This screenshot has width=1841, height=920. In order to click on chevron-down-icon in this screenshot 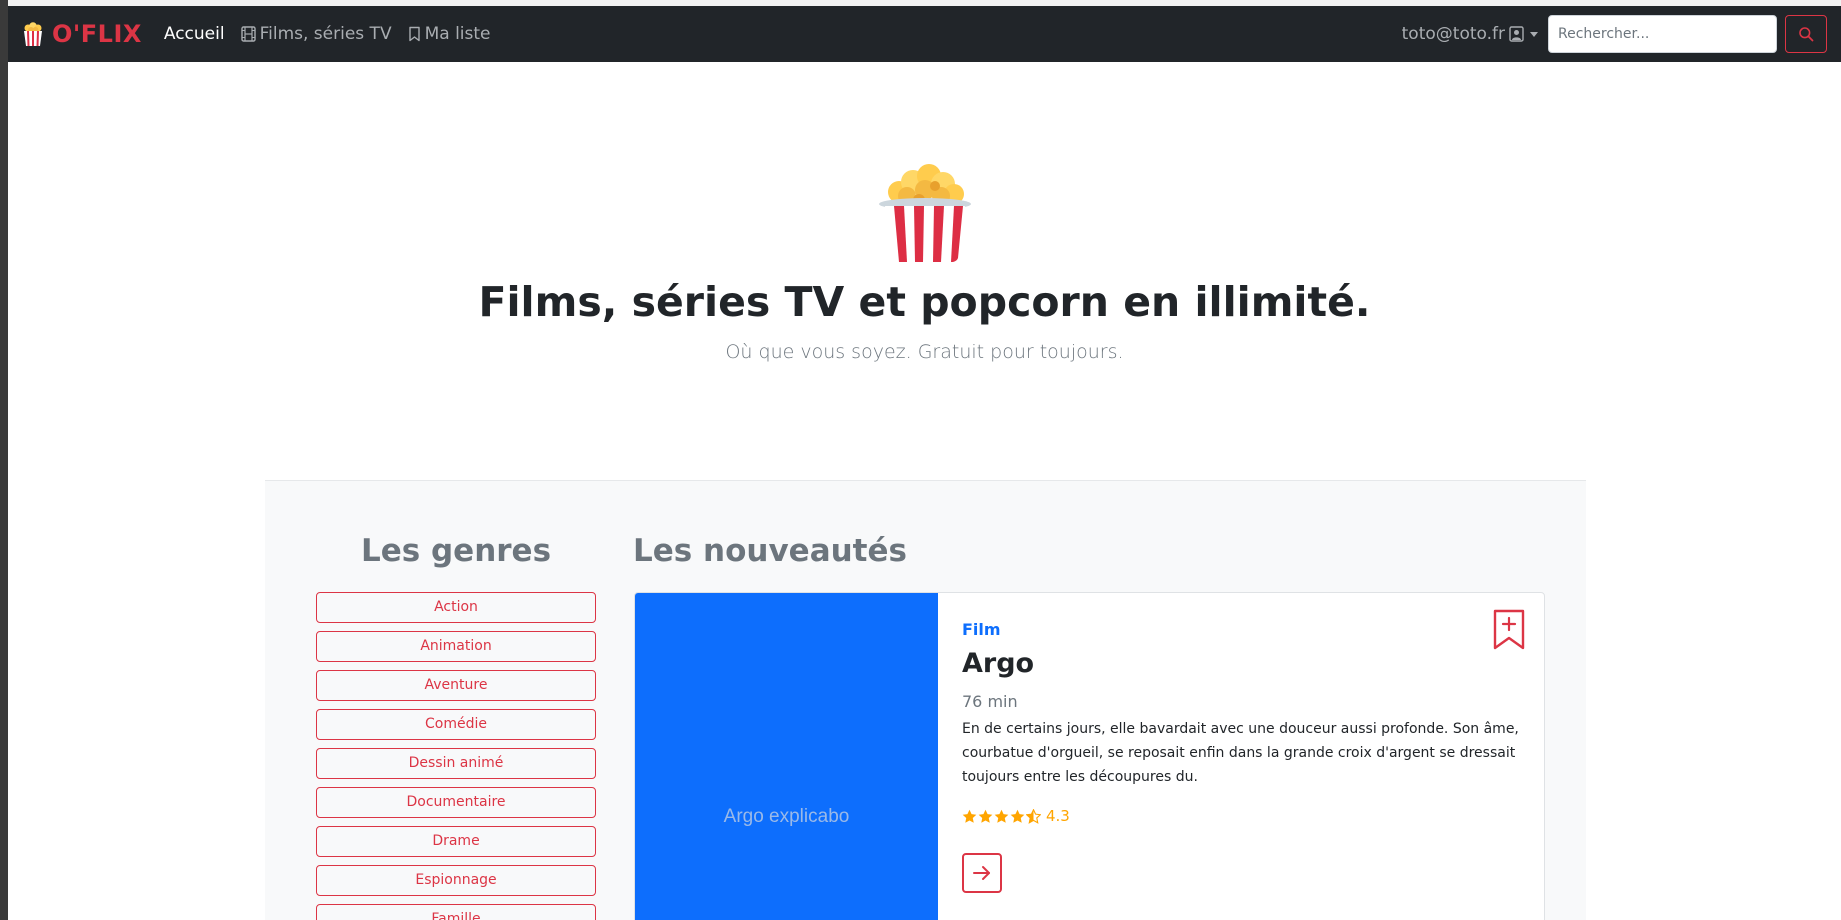, I will do `click(1534, 34)`.